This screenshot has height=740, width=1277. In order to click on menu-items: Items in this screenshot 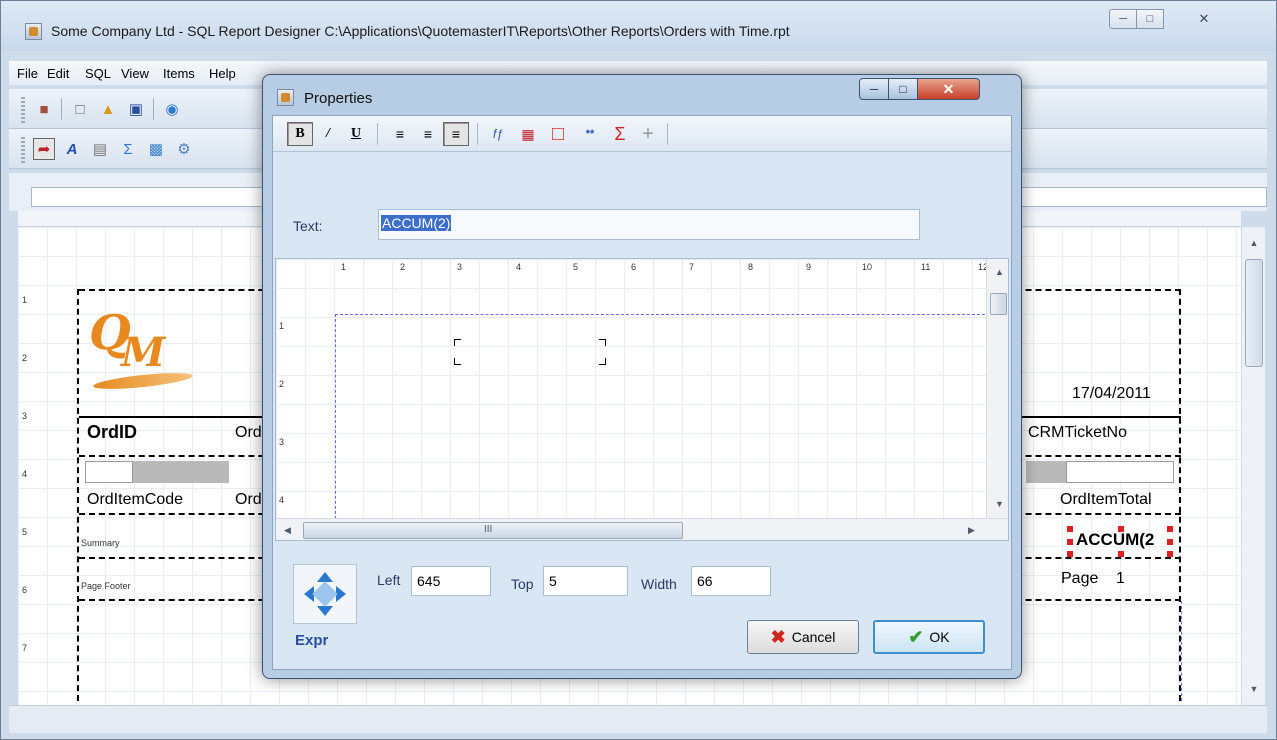, I will do `click(179, 73)`.